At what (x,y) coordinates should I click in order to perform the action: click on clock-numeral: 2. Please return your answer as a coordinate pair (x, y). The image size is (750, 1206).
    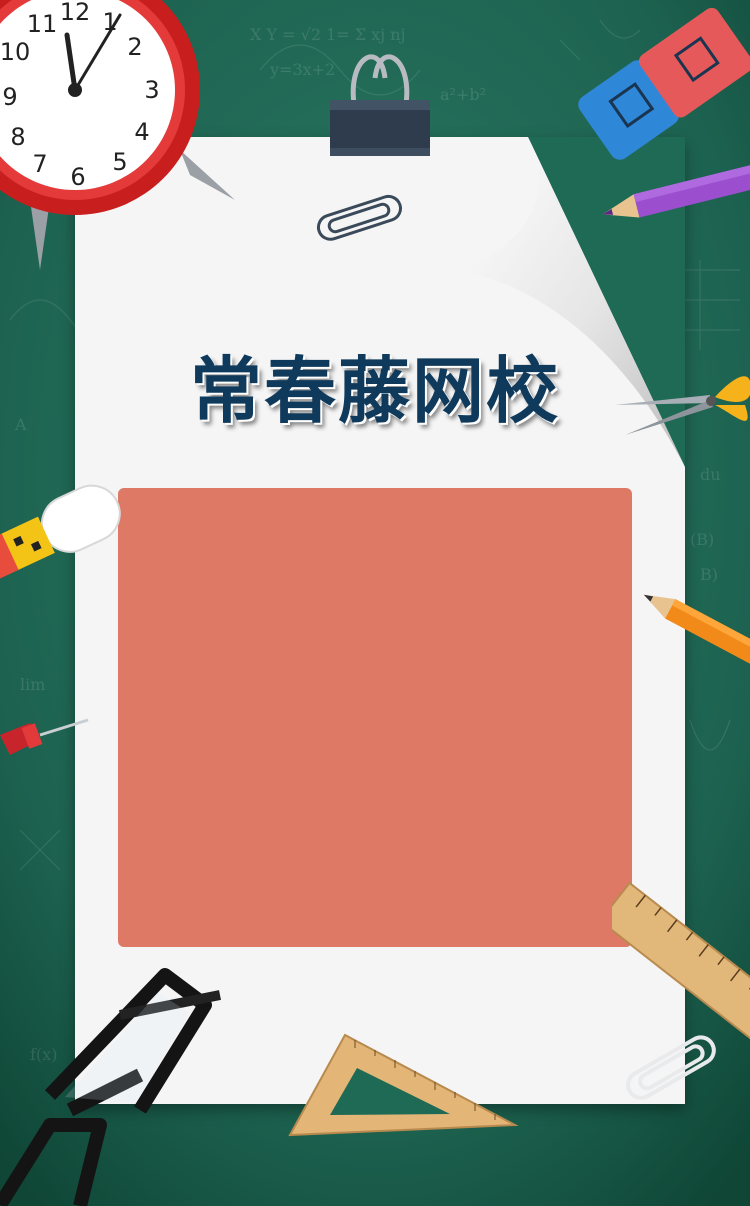
    Looking at the image, I should click on (134, 47).